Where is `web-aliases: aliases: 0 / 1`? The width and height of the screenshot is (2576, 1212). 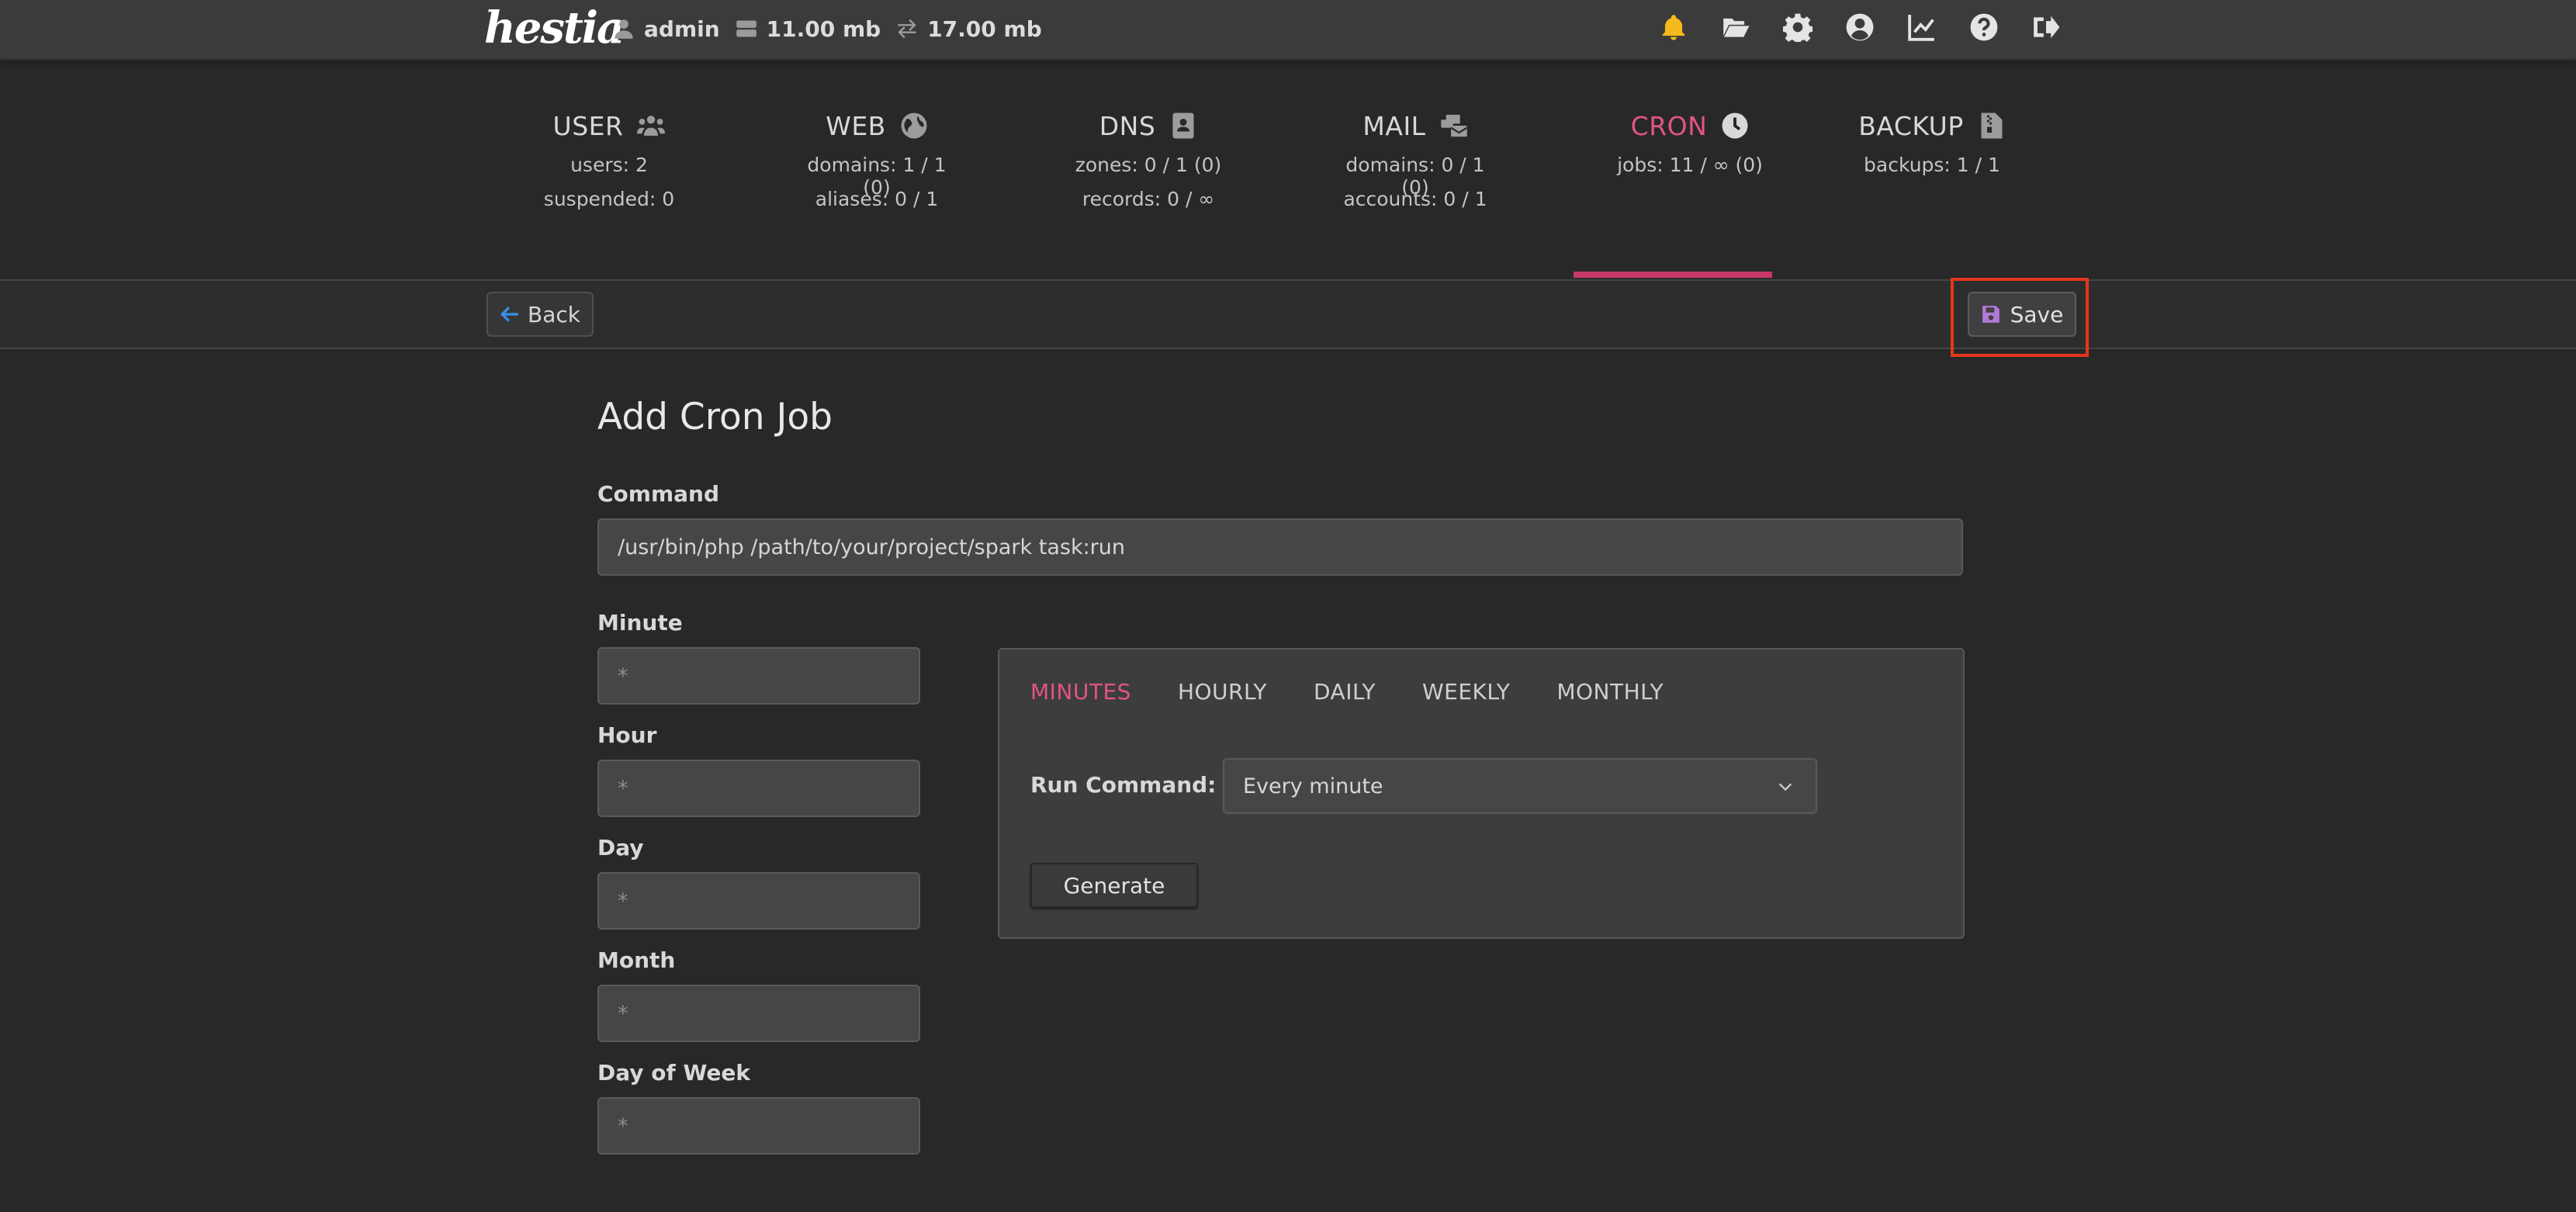
web-aliases: aliases: 0 / 1 is located at coordinates (877, 199).